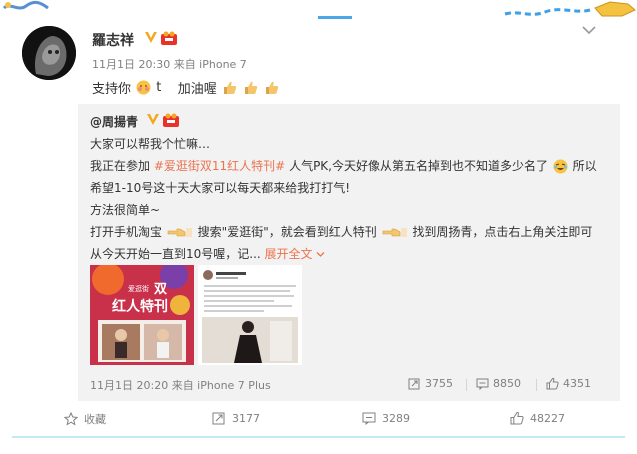 This screenshot has height=454, width=637. I want to click on post-text: 支持你 t 加油喔, so click(186, 87).